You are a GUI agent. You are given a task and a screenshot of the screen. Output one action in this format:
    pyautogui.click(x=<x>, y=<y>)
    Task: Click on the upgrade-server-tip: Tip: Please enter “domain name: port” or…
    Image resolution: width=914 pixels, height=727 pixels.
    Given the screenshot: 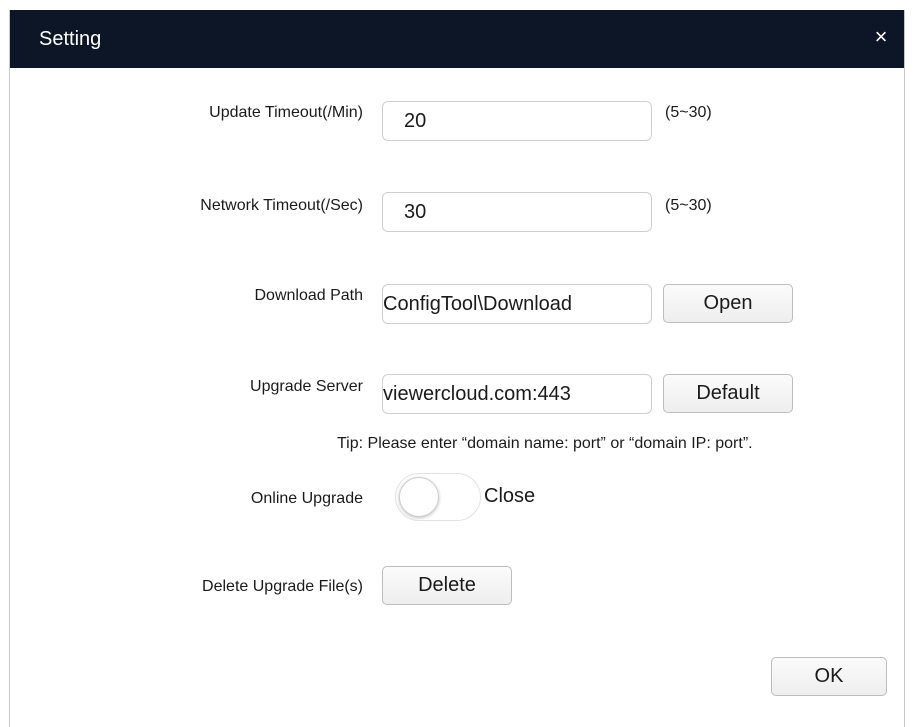 What is the action you would take?
    pyautogui.click(x=545, y=443)
    